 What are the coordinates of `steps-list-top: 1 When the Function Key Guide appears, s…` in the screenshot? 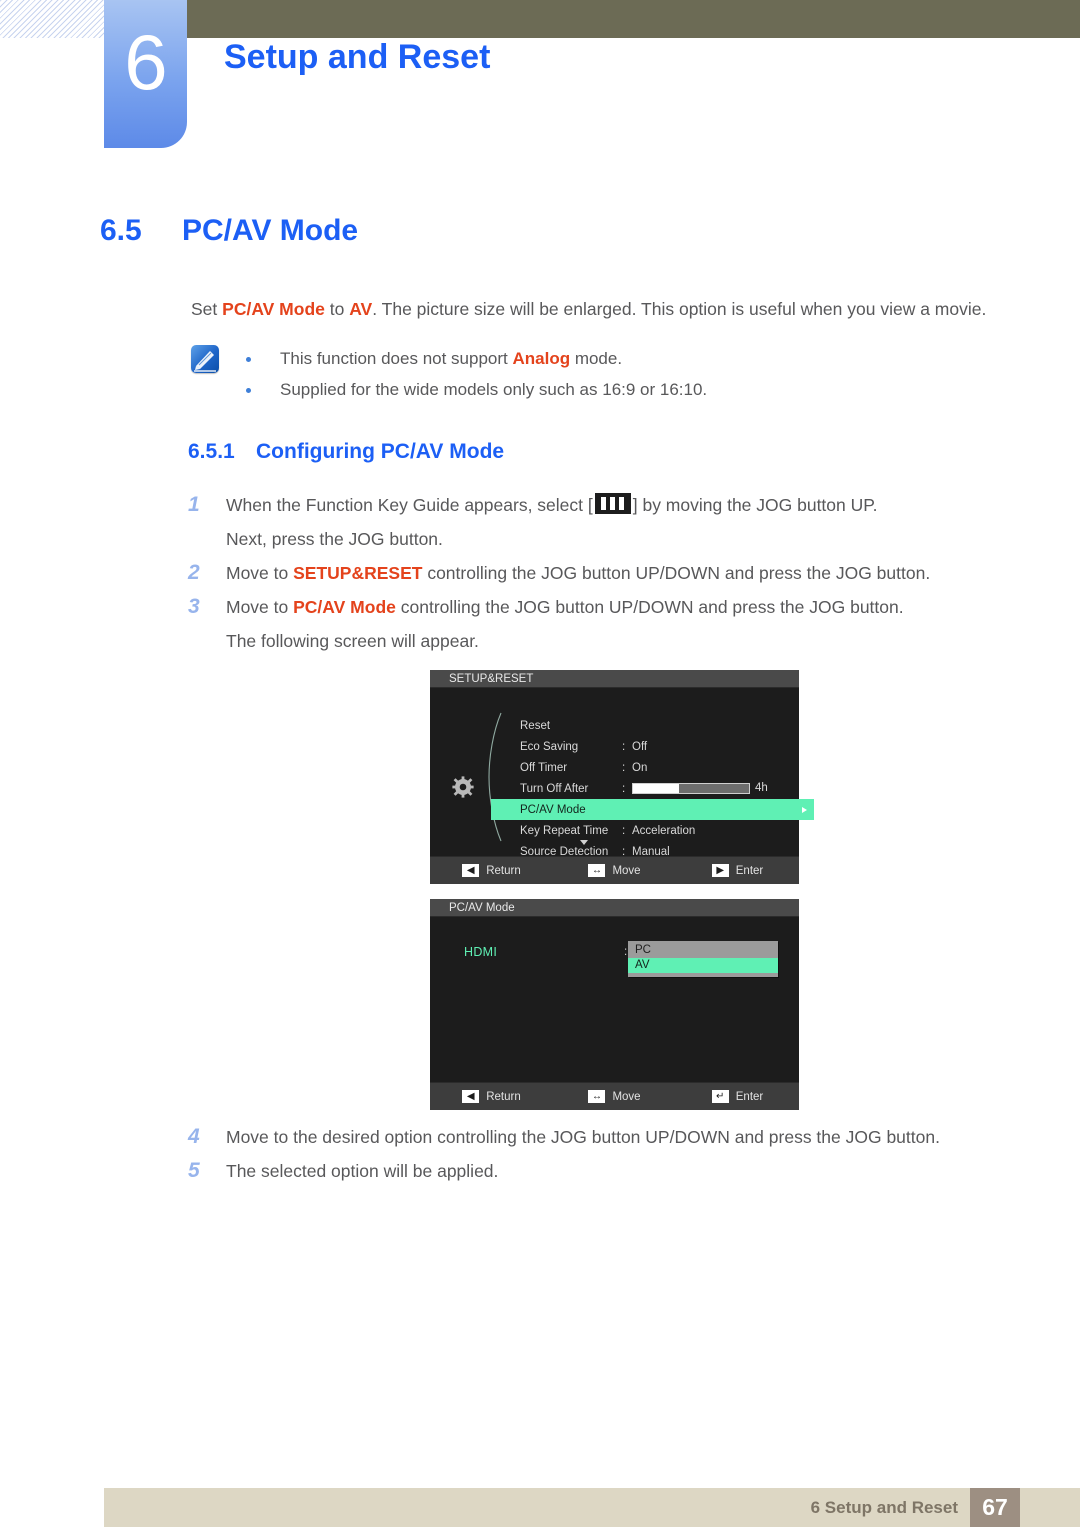 It's located at (603, 573).